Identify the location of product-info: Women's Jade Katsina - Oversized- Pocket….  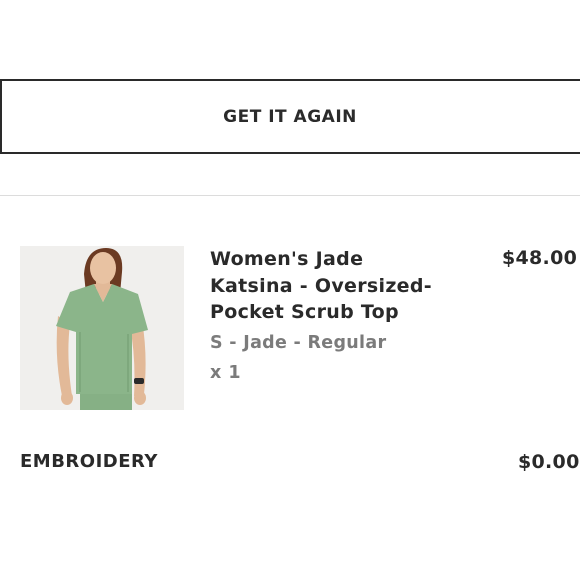
(340, 315).